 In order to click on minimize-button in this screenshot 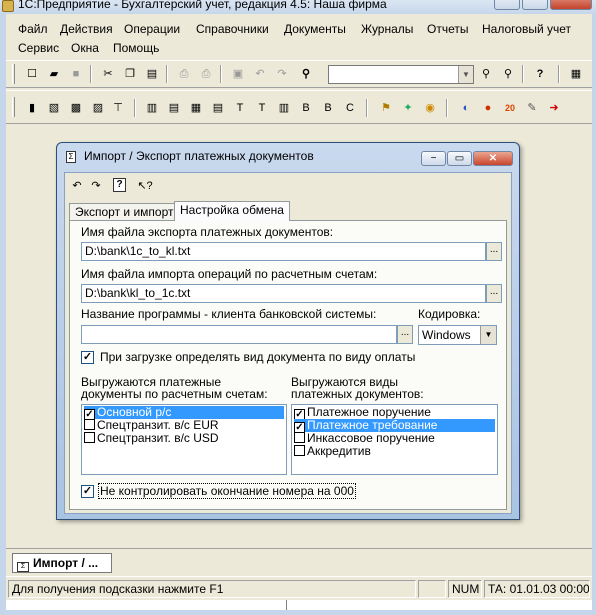, I will do `click(507, 5)`.